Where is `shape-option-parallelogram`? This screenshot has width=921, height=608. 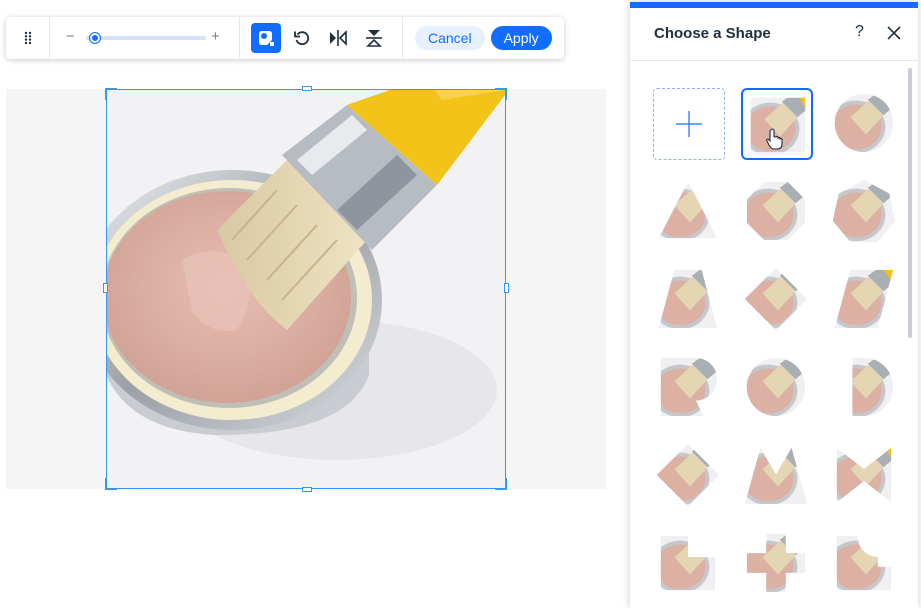 shape-option-parallelogram is located at coordinates (865, 300).